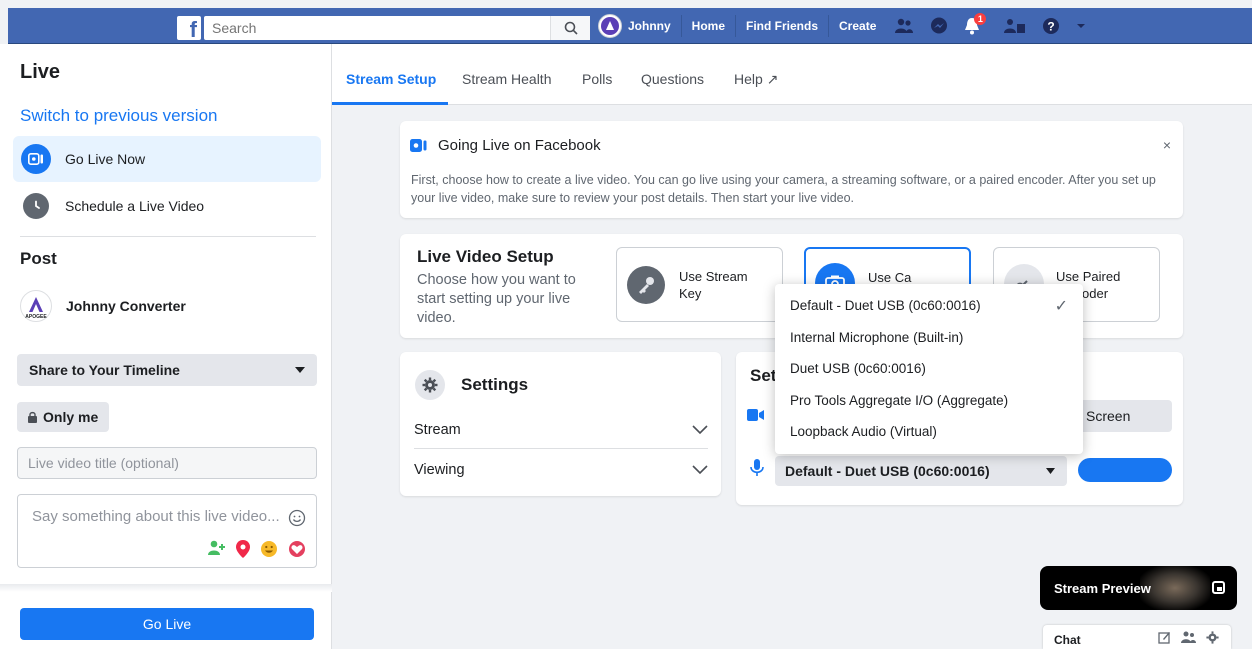 Image resolution: width=1252 pixels, height=649 pixels. What do you see at coordinates (36, 159) in the screenshot?
I see `live-camera-icon` at bounding box center [36, 159].